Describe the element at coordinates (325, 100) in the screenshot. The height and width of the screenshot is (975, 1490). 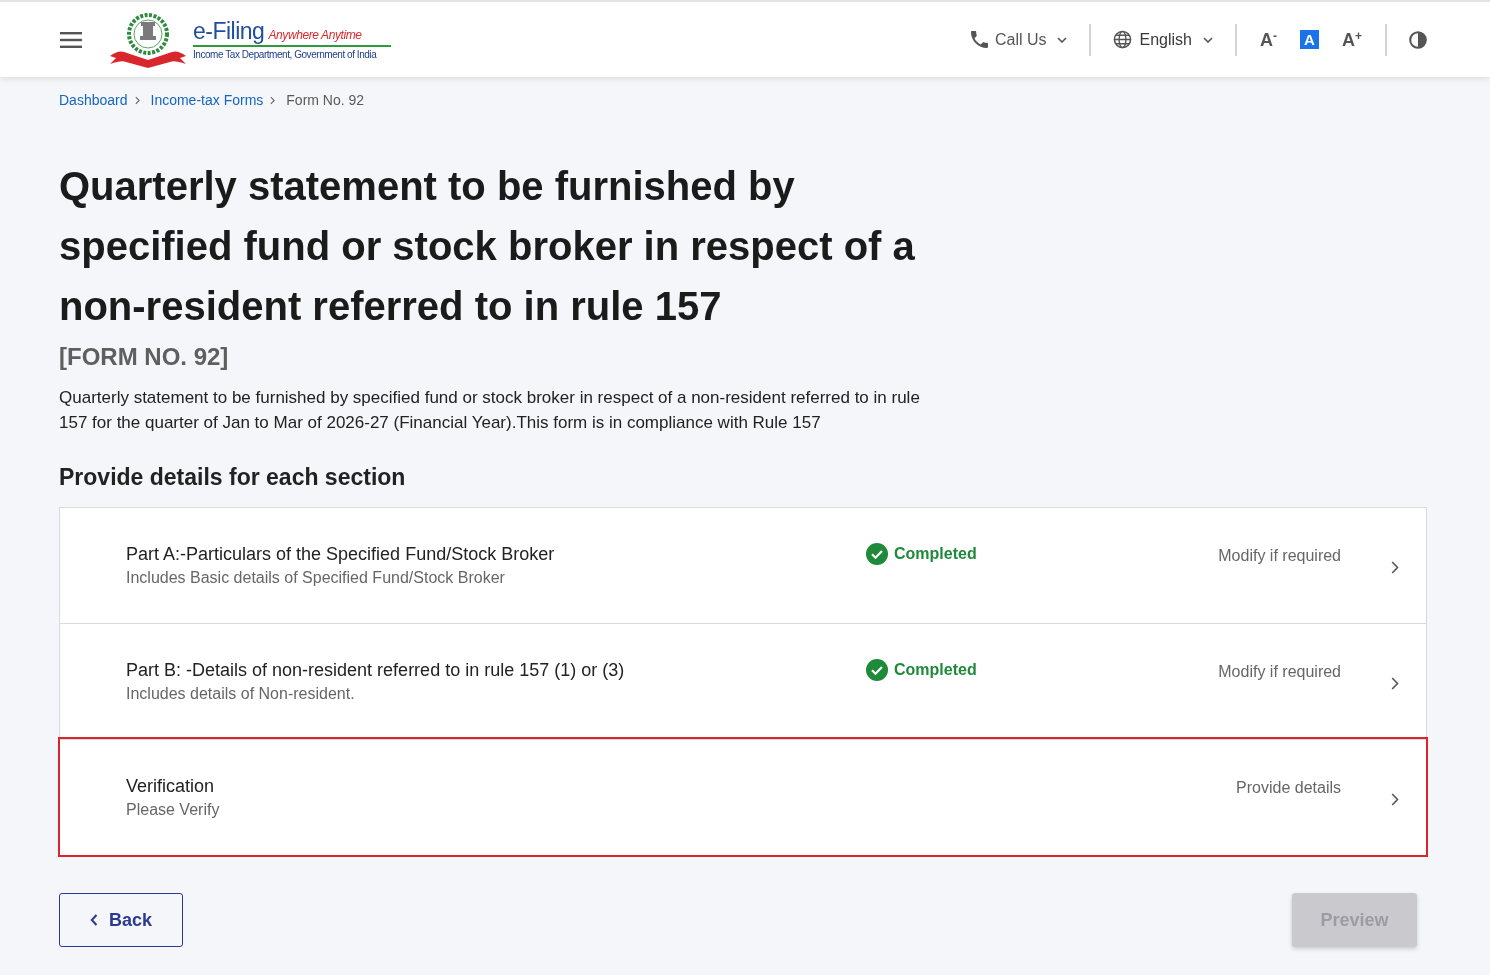
I see `breadcrumb-current: Form No. 92` at that location.